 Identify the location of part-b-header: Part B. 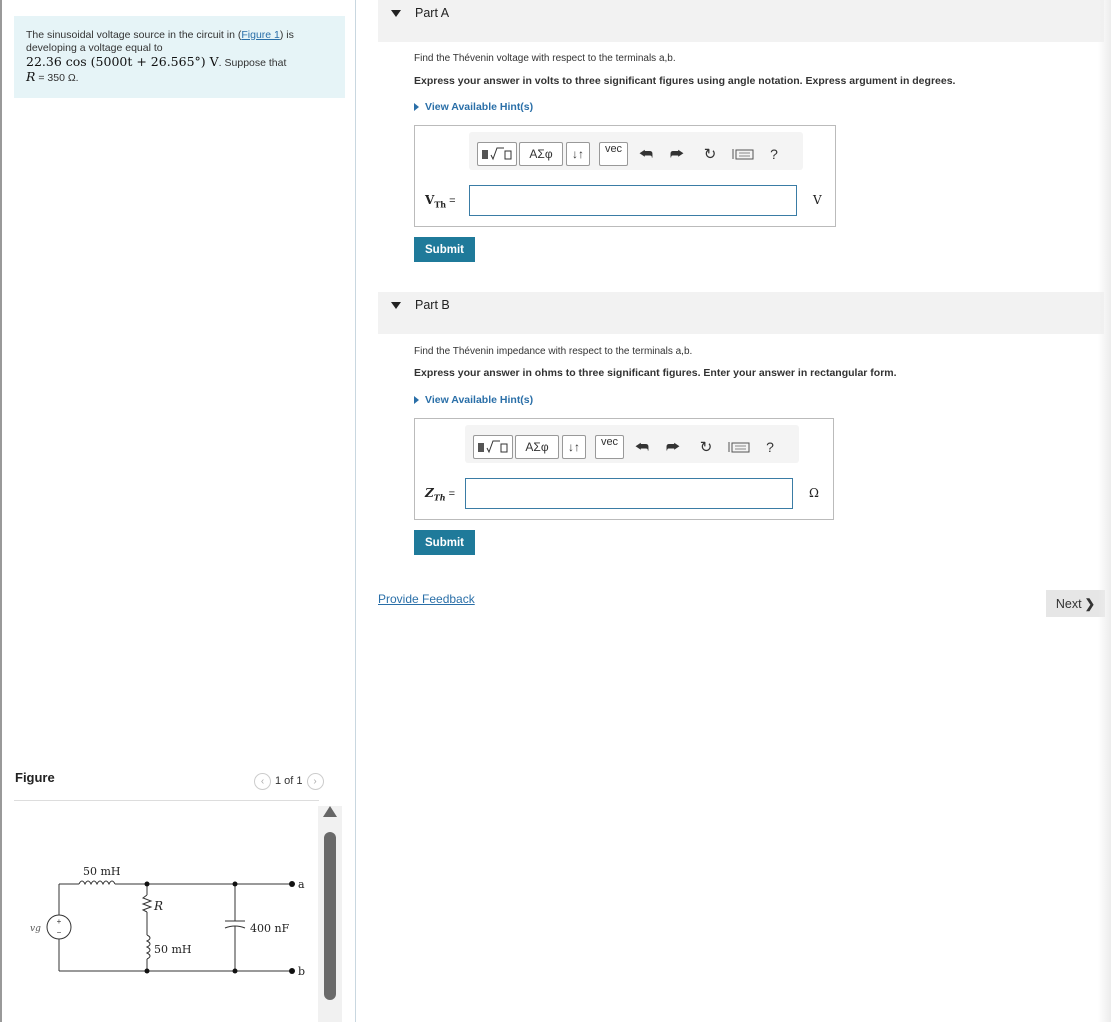
(741, 313).